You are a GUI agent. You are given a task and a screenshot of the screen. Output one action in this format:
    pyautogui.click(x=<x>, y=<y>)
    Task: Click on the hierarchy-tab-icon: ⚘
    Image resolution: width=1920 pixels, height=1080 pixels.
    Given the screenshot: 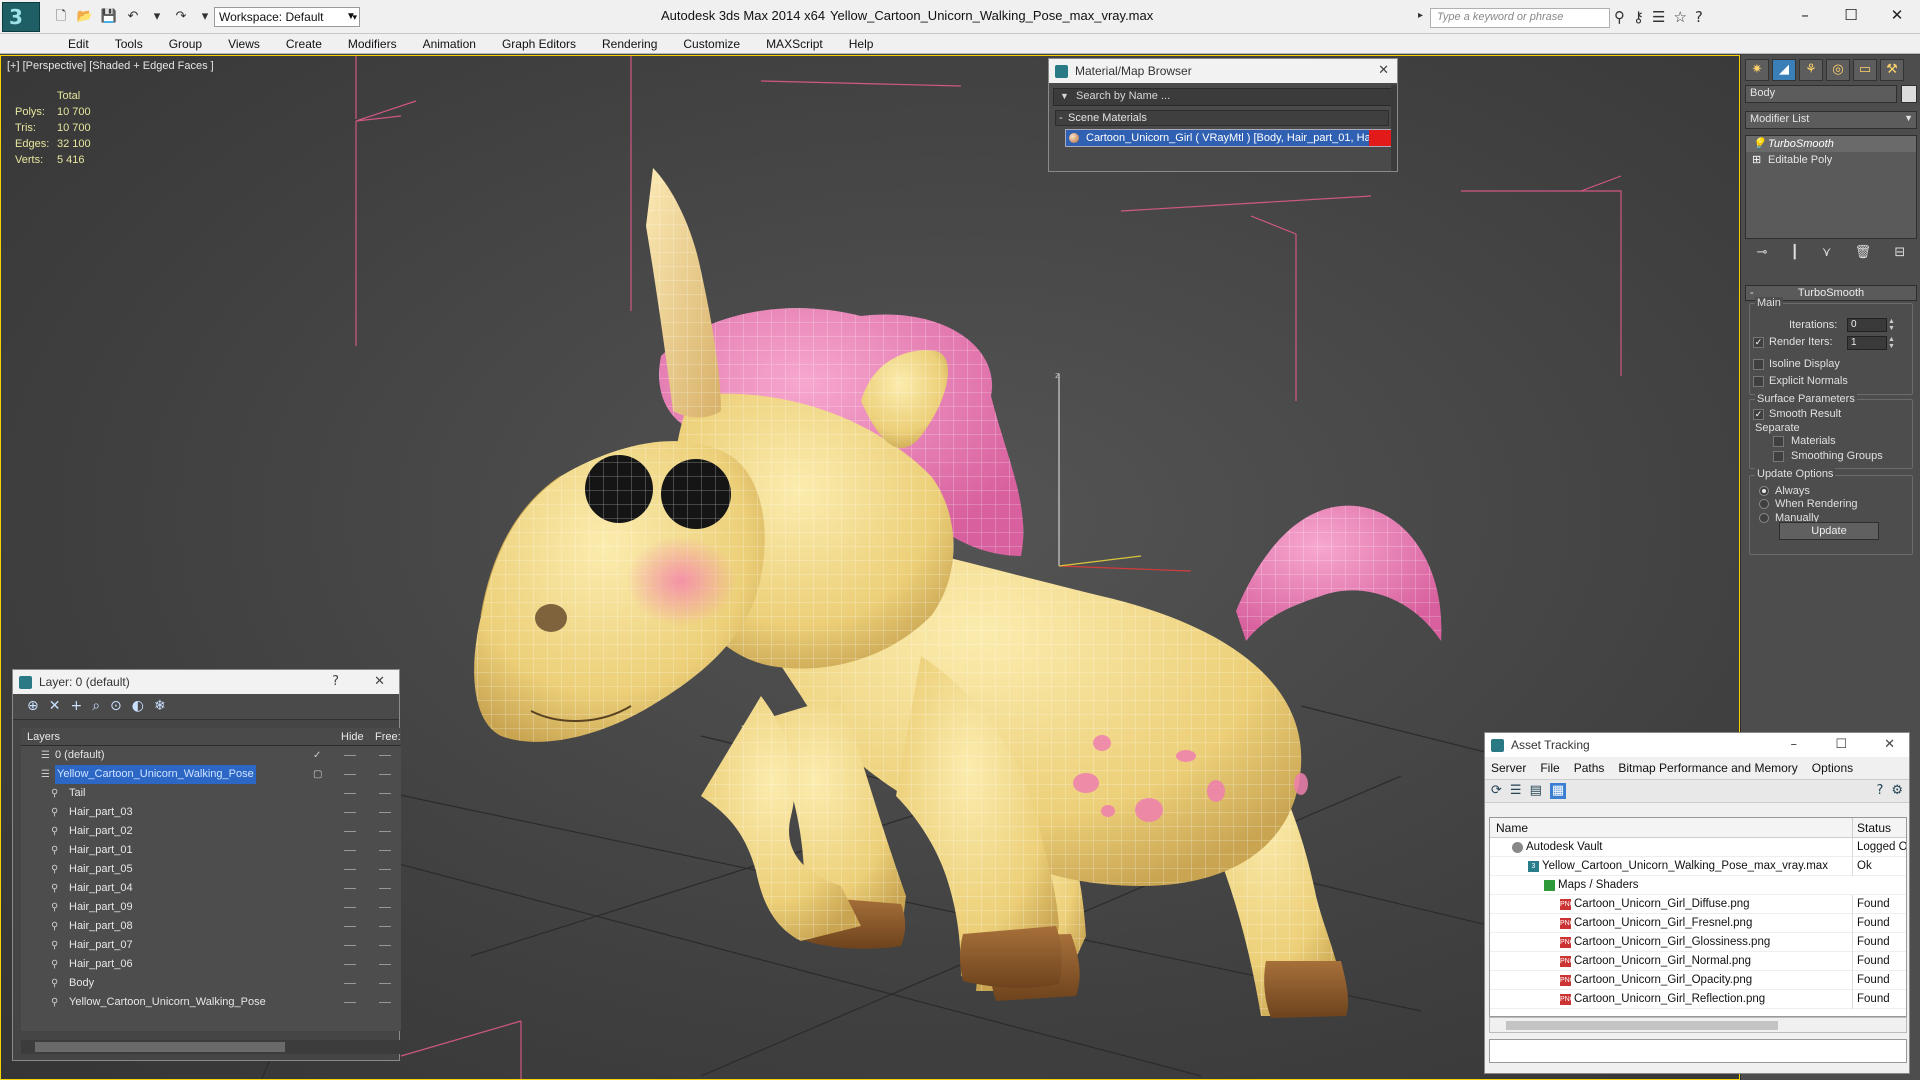 What is the action you would take?
    pyautogui.click(x=1811, y=70)
    